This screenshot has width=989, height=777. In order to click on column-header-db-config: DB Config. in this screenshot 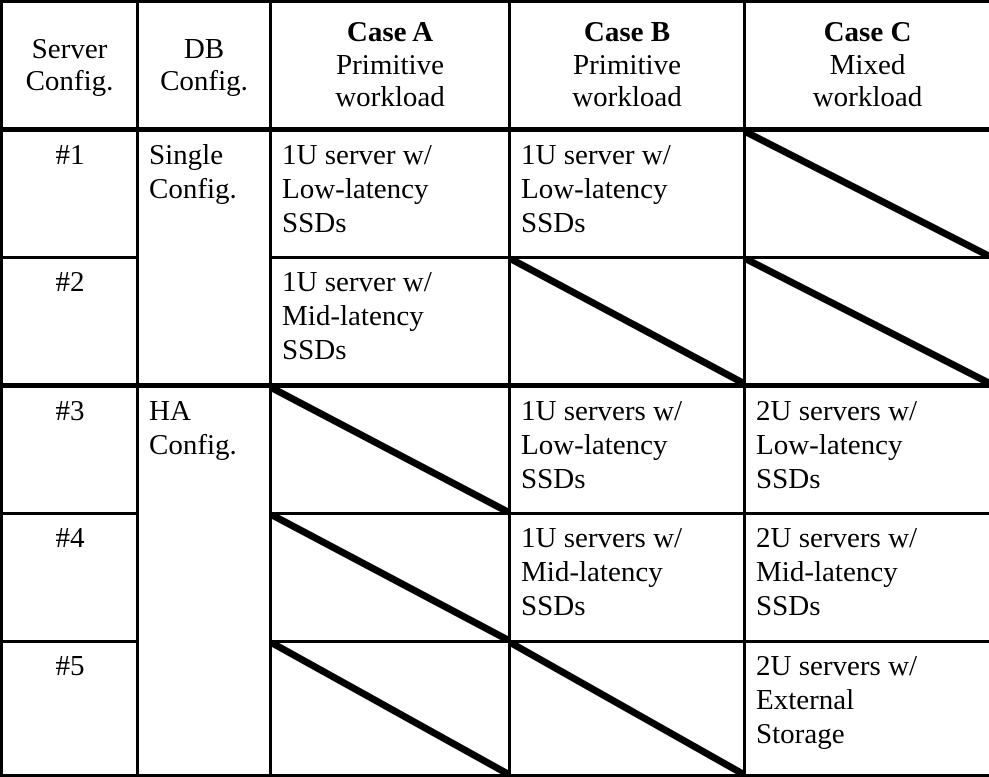, I will do `click(204, 66)`.